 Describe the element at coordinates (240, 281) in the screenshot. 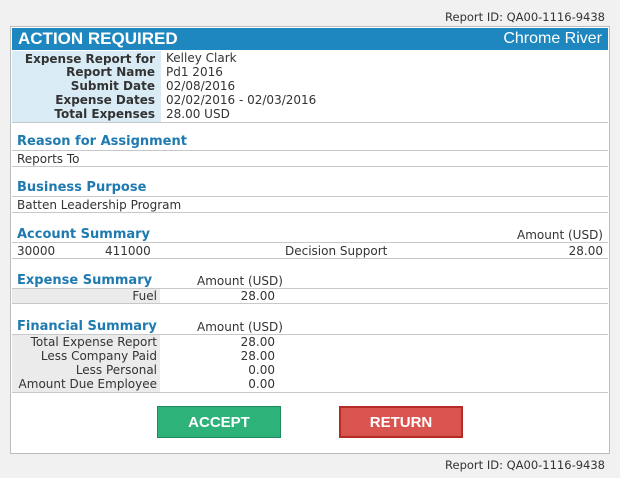

I see `expense-amount-header: Amount (USD)` at that location.